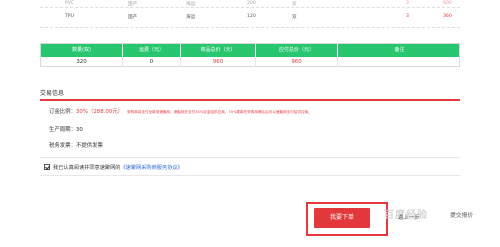 The height and width of the screenshot is (247, 500). What do you see at coordinates (218, 62) in the screenshot?
I see `value-goods-total: 960` at bounding box center [218, 62].